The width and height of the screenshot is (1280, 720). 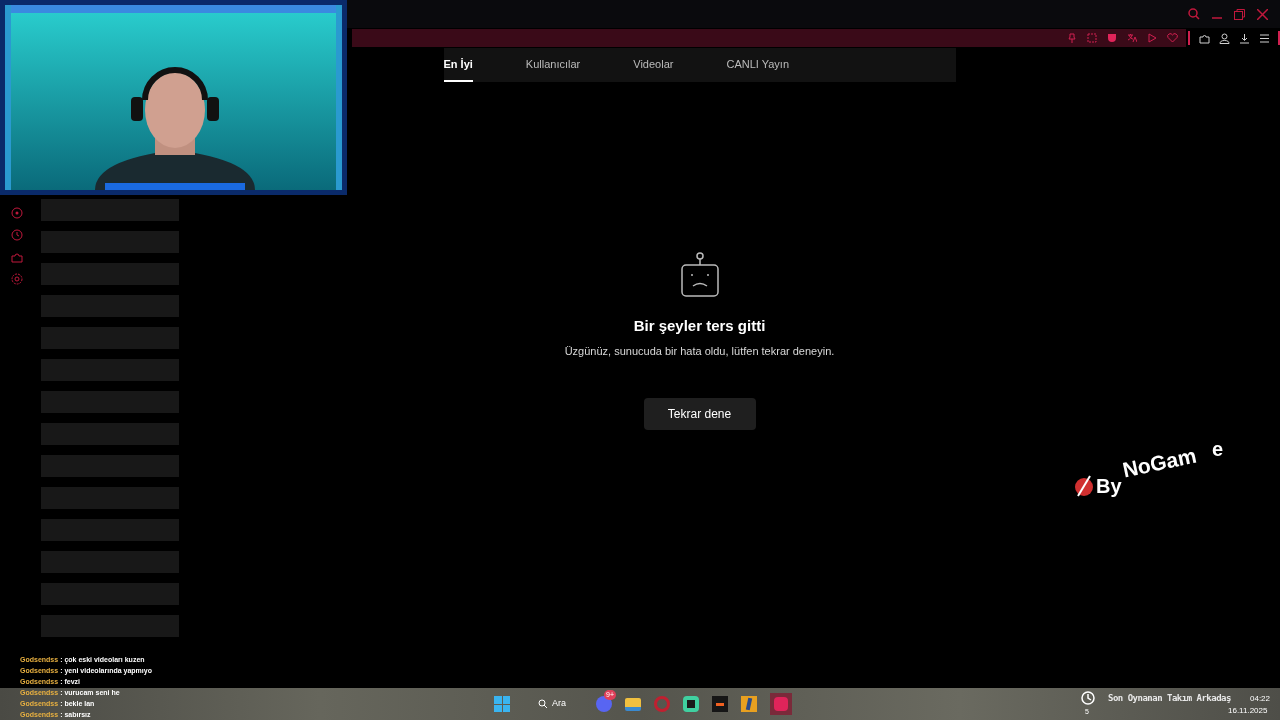 What do you see at coordinates (699, 351) in the screenshot?
I see `error-message: Üzgünüz, sunucuda bir hata oldu, lütfen tekrar deneyin.` at bounding box center [699, 351].